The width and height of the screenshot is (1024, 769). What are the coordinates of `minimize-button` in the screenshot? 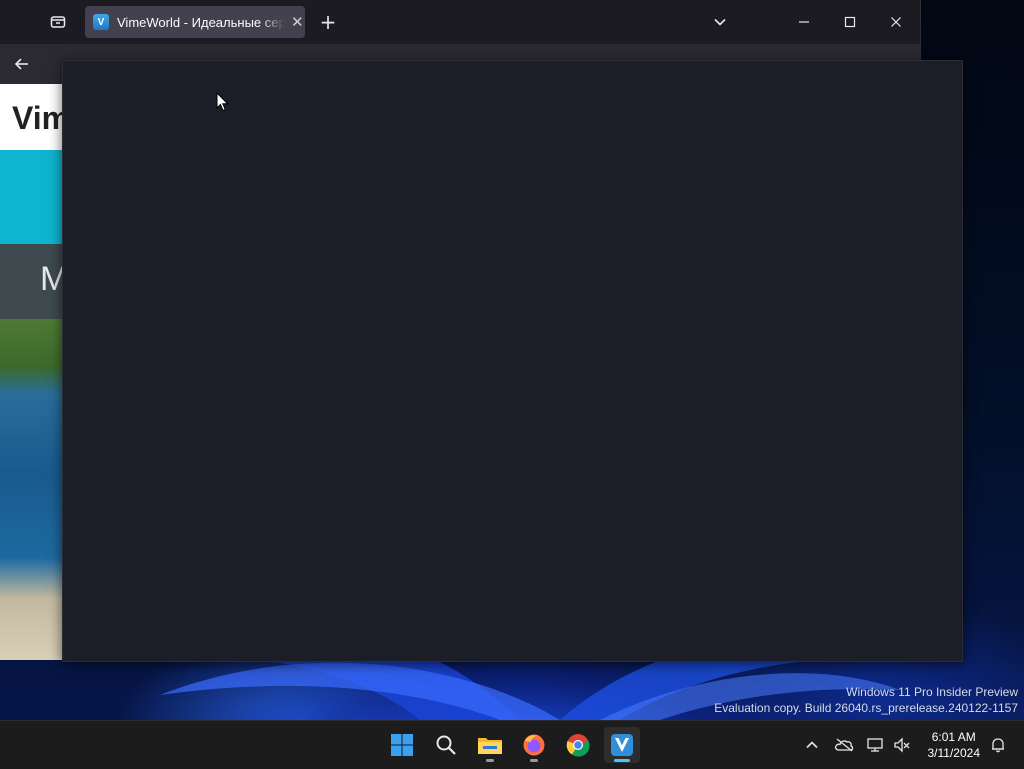 It's located at (804, 22).